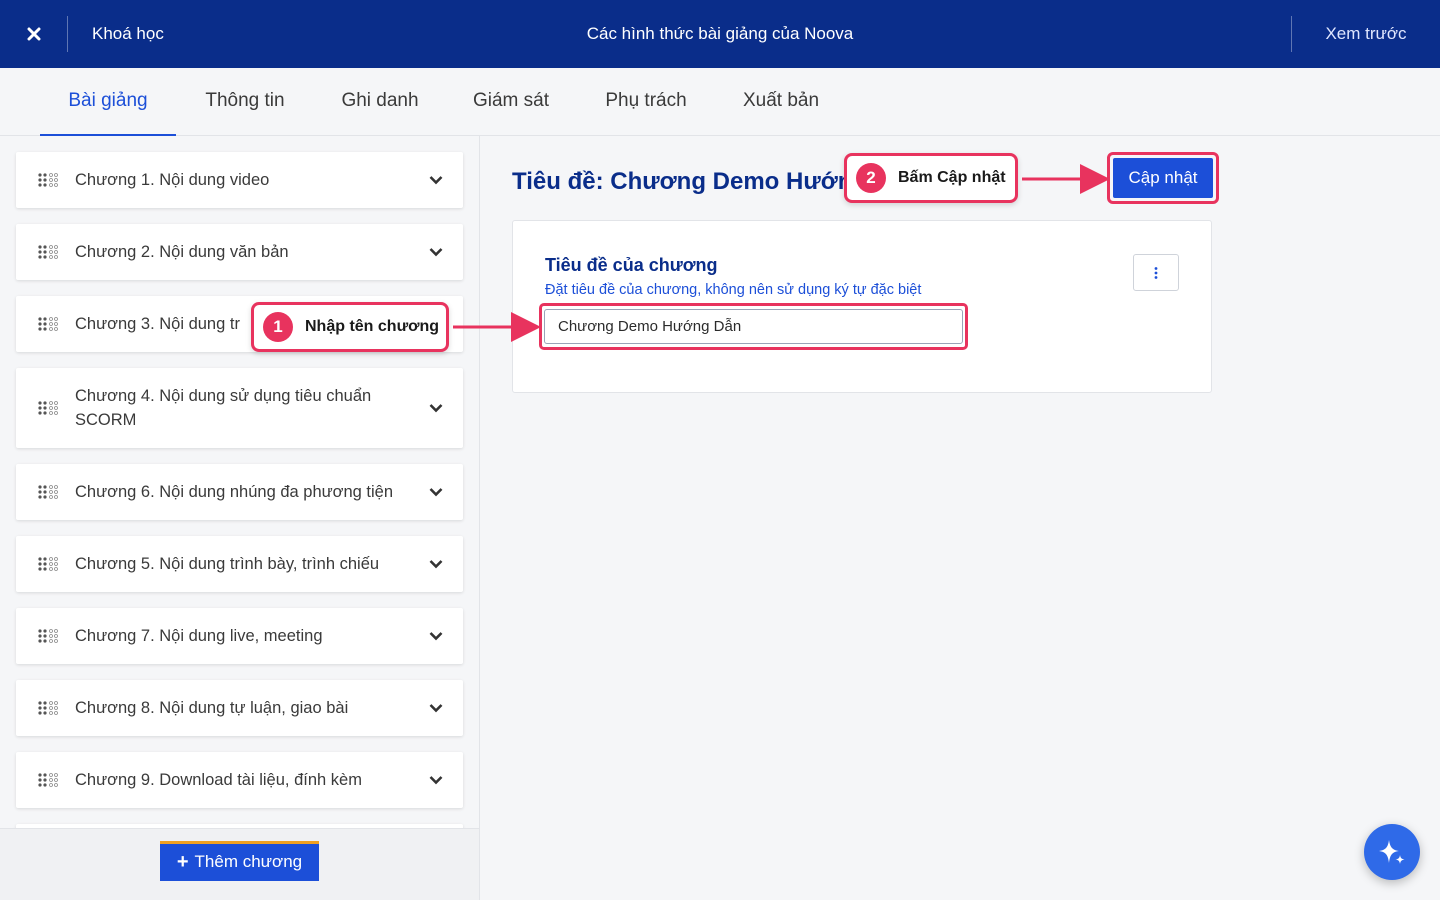 This screenshot has height=900, width=1440. I want to click on tab-xuat-ban: Xuất bản, so click(781, 102).